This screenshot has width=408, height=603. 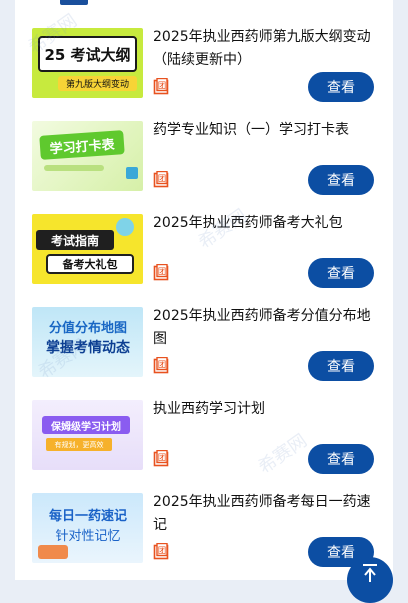 I want to click on back-to-top-button, so click(x=370, y=580).